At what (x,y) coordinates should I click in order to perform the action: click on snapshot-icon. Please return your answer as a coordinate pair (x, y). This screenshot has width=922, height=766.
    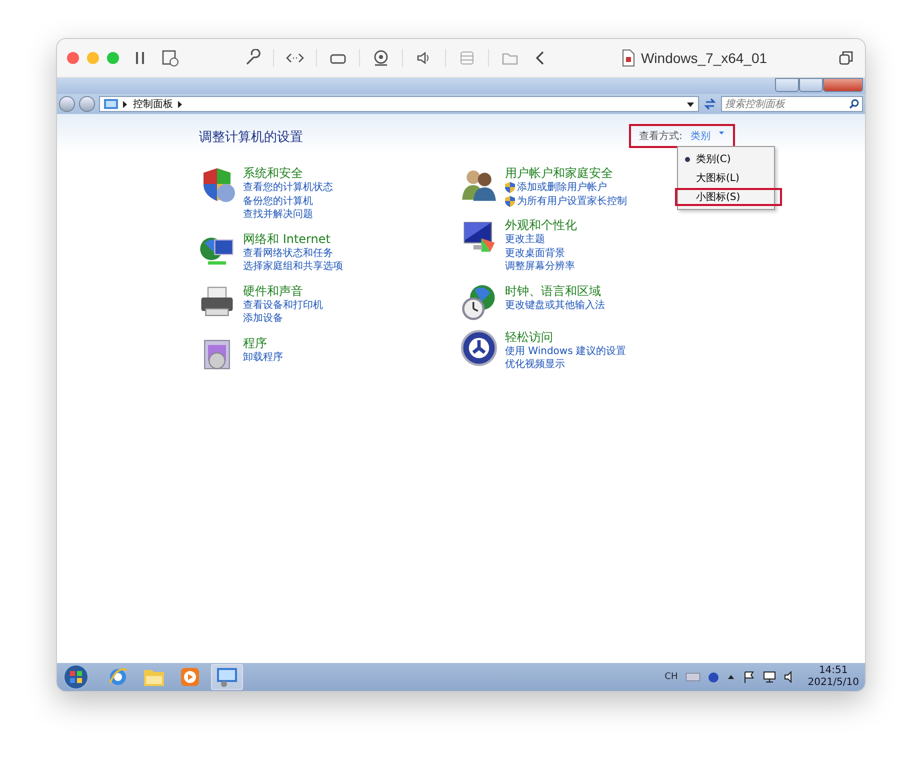
    Looking at the image, I should click on (170, 58).